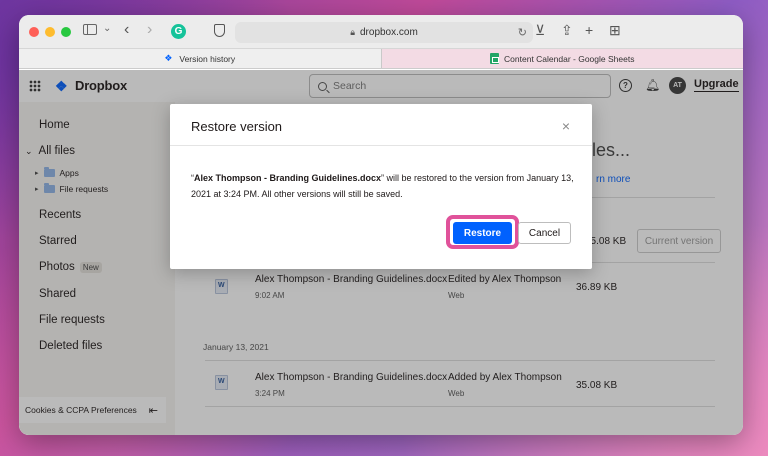 Image resolution: width=768 pixels, height=456 pixels. What do you see at coordinates (540, 30) in the screenshot?
I see `download-icon: ⊻` at bounding box center [540, 30].